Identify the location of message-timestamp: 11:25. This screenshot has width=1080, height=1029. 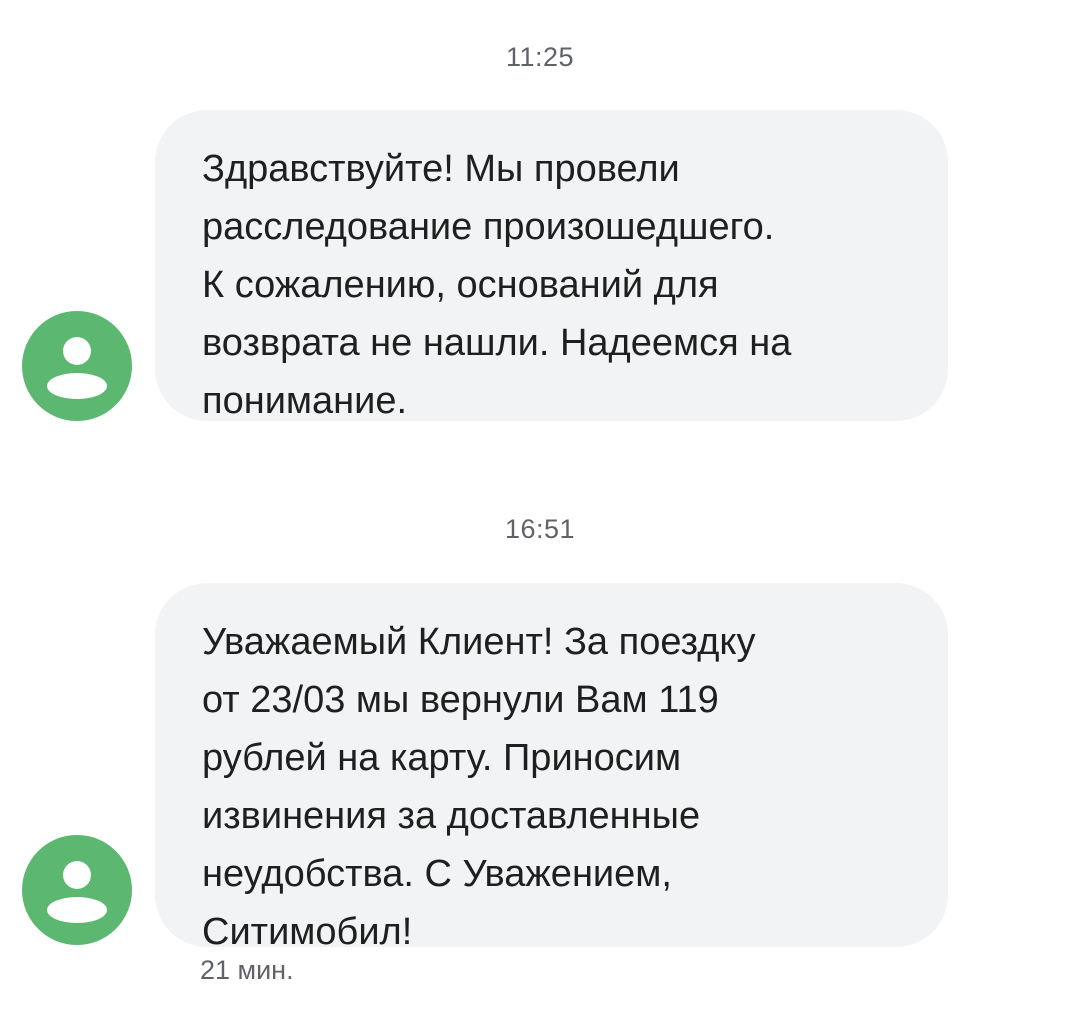
(540, 57).